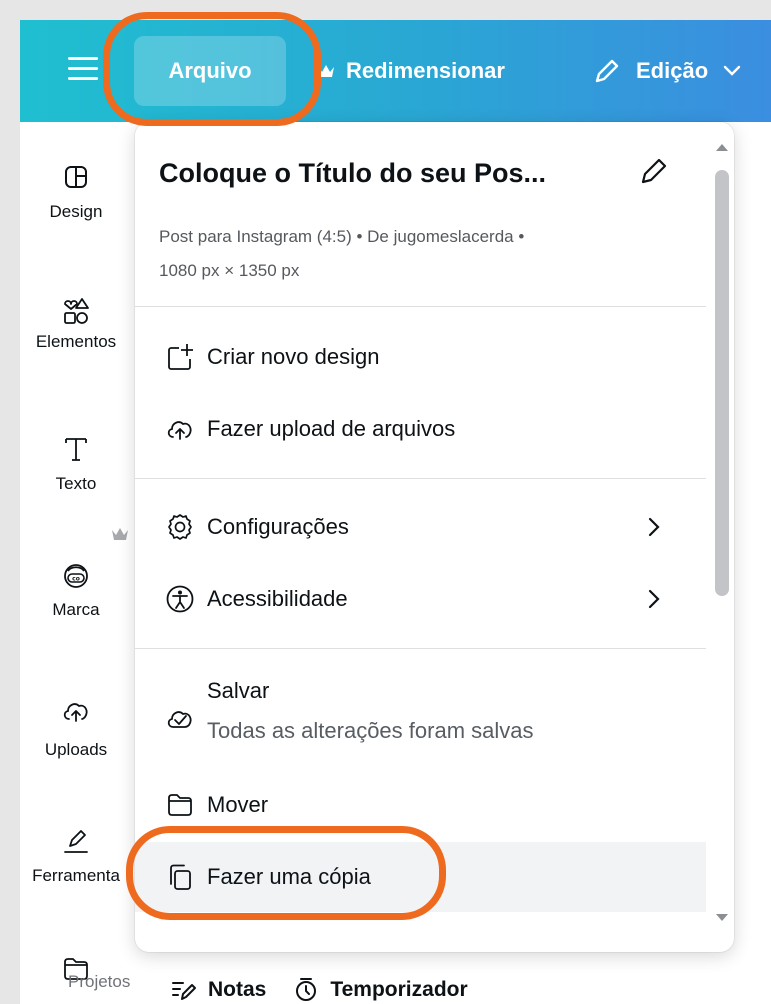 This screenshot has width=771, height=1004. What do you see at coordinates (83, 69) in the screenshot?
I see `hamburger-menu-icon` at bounding box center [83, 69].